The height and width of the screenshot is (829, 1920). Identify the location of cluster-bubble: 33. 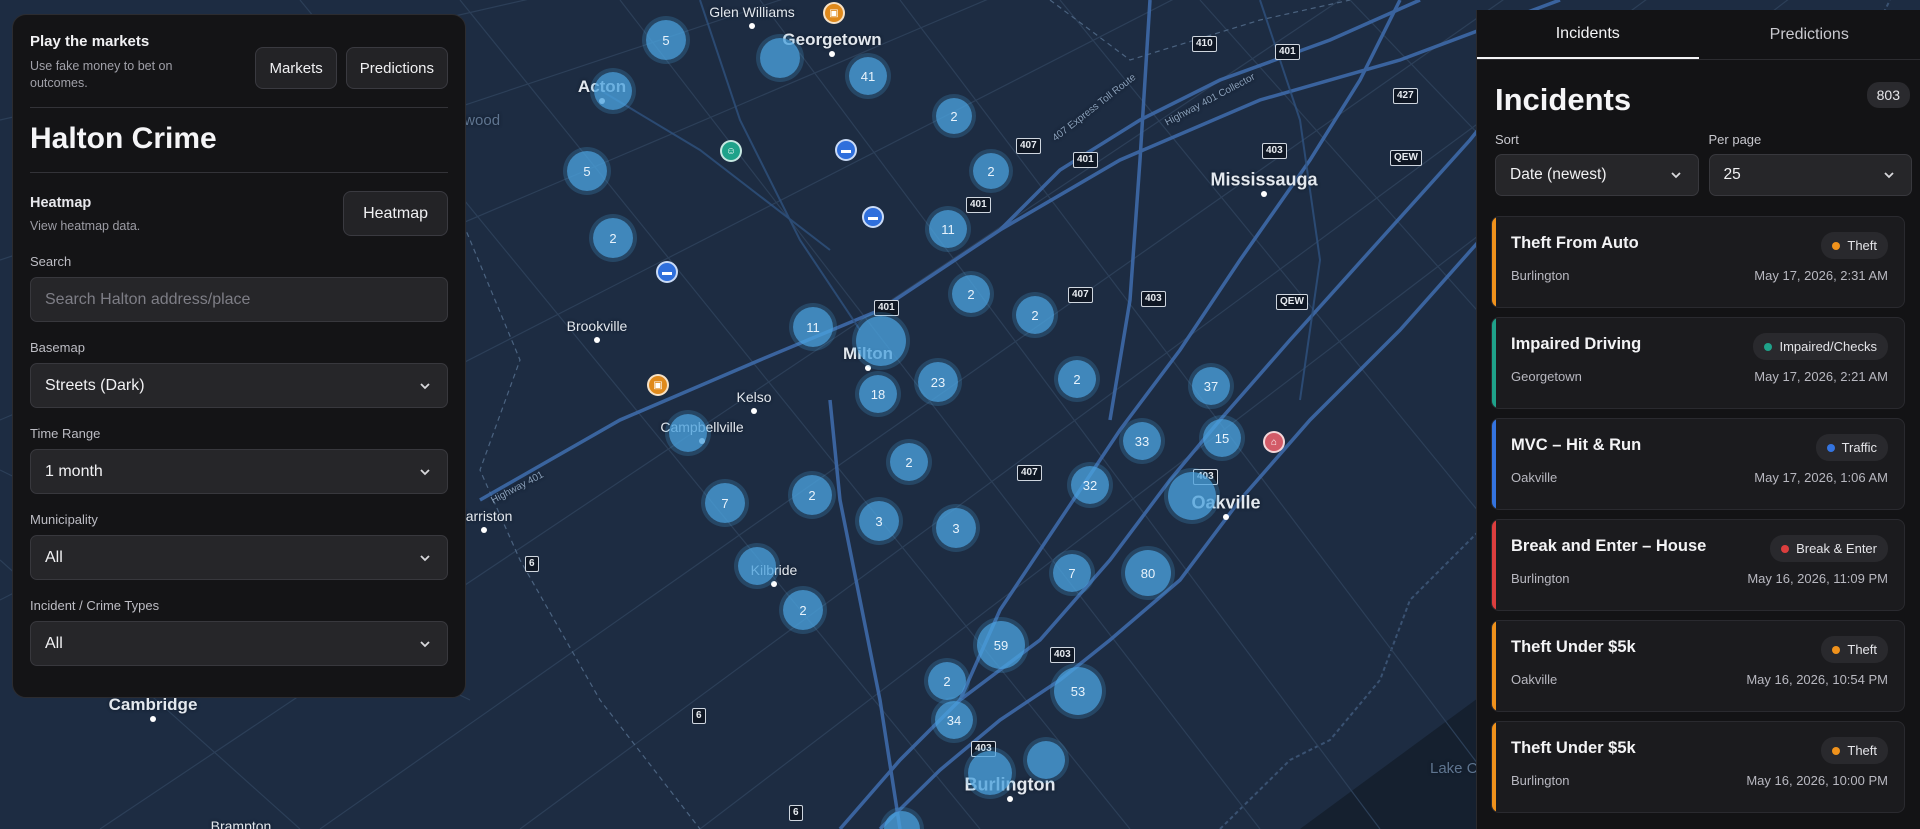
(1142, 441).